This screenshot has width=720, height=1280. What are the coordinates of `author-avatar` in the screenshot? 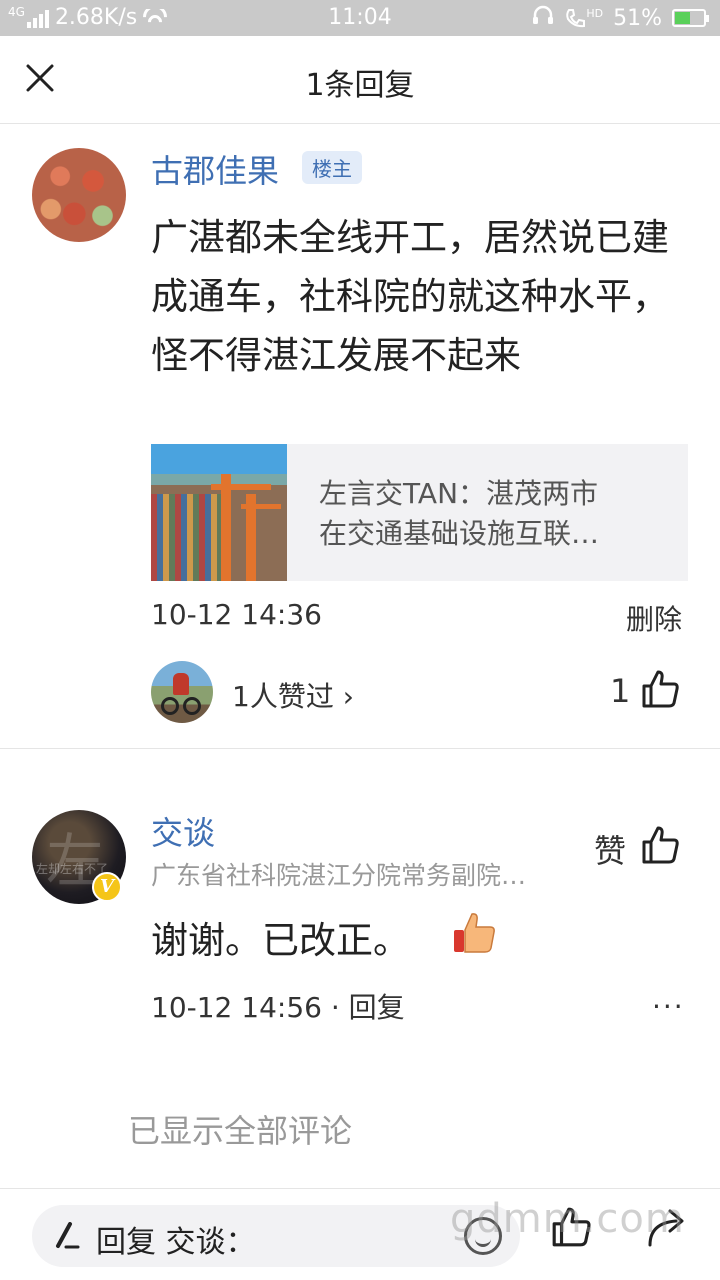 It's located at (79, 195).